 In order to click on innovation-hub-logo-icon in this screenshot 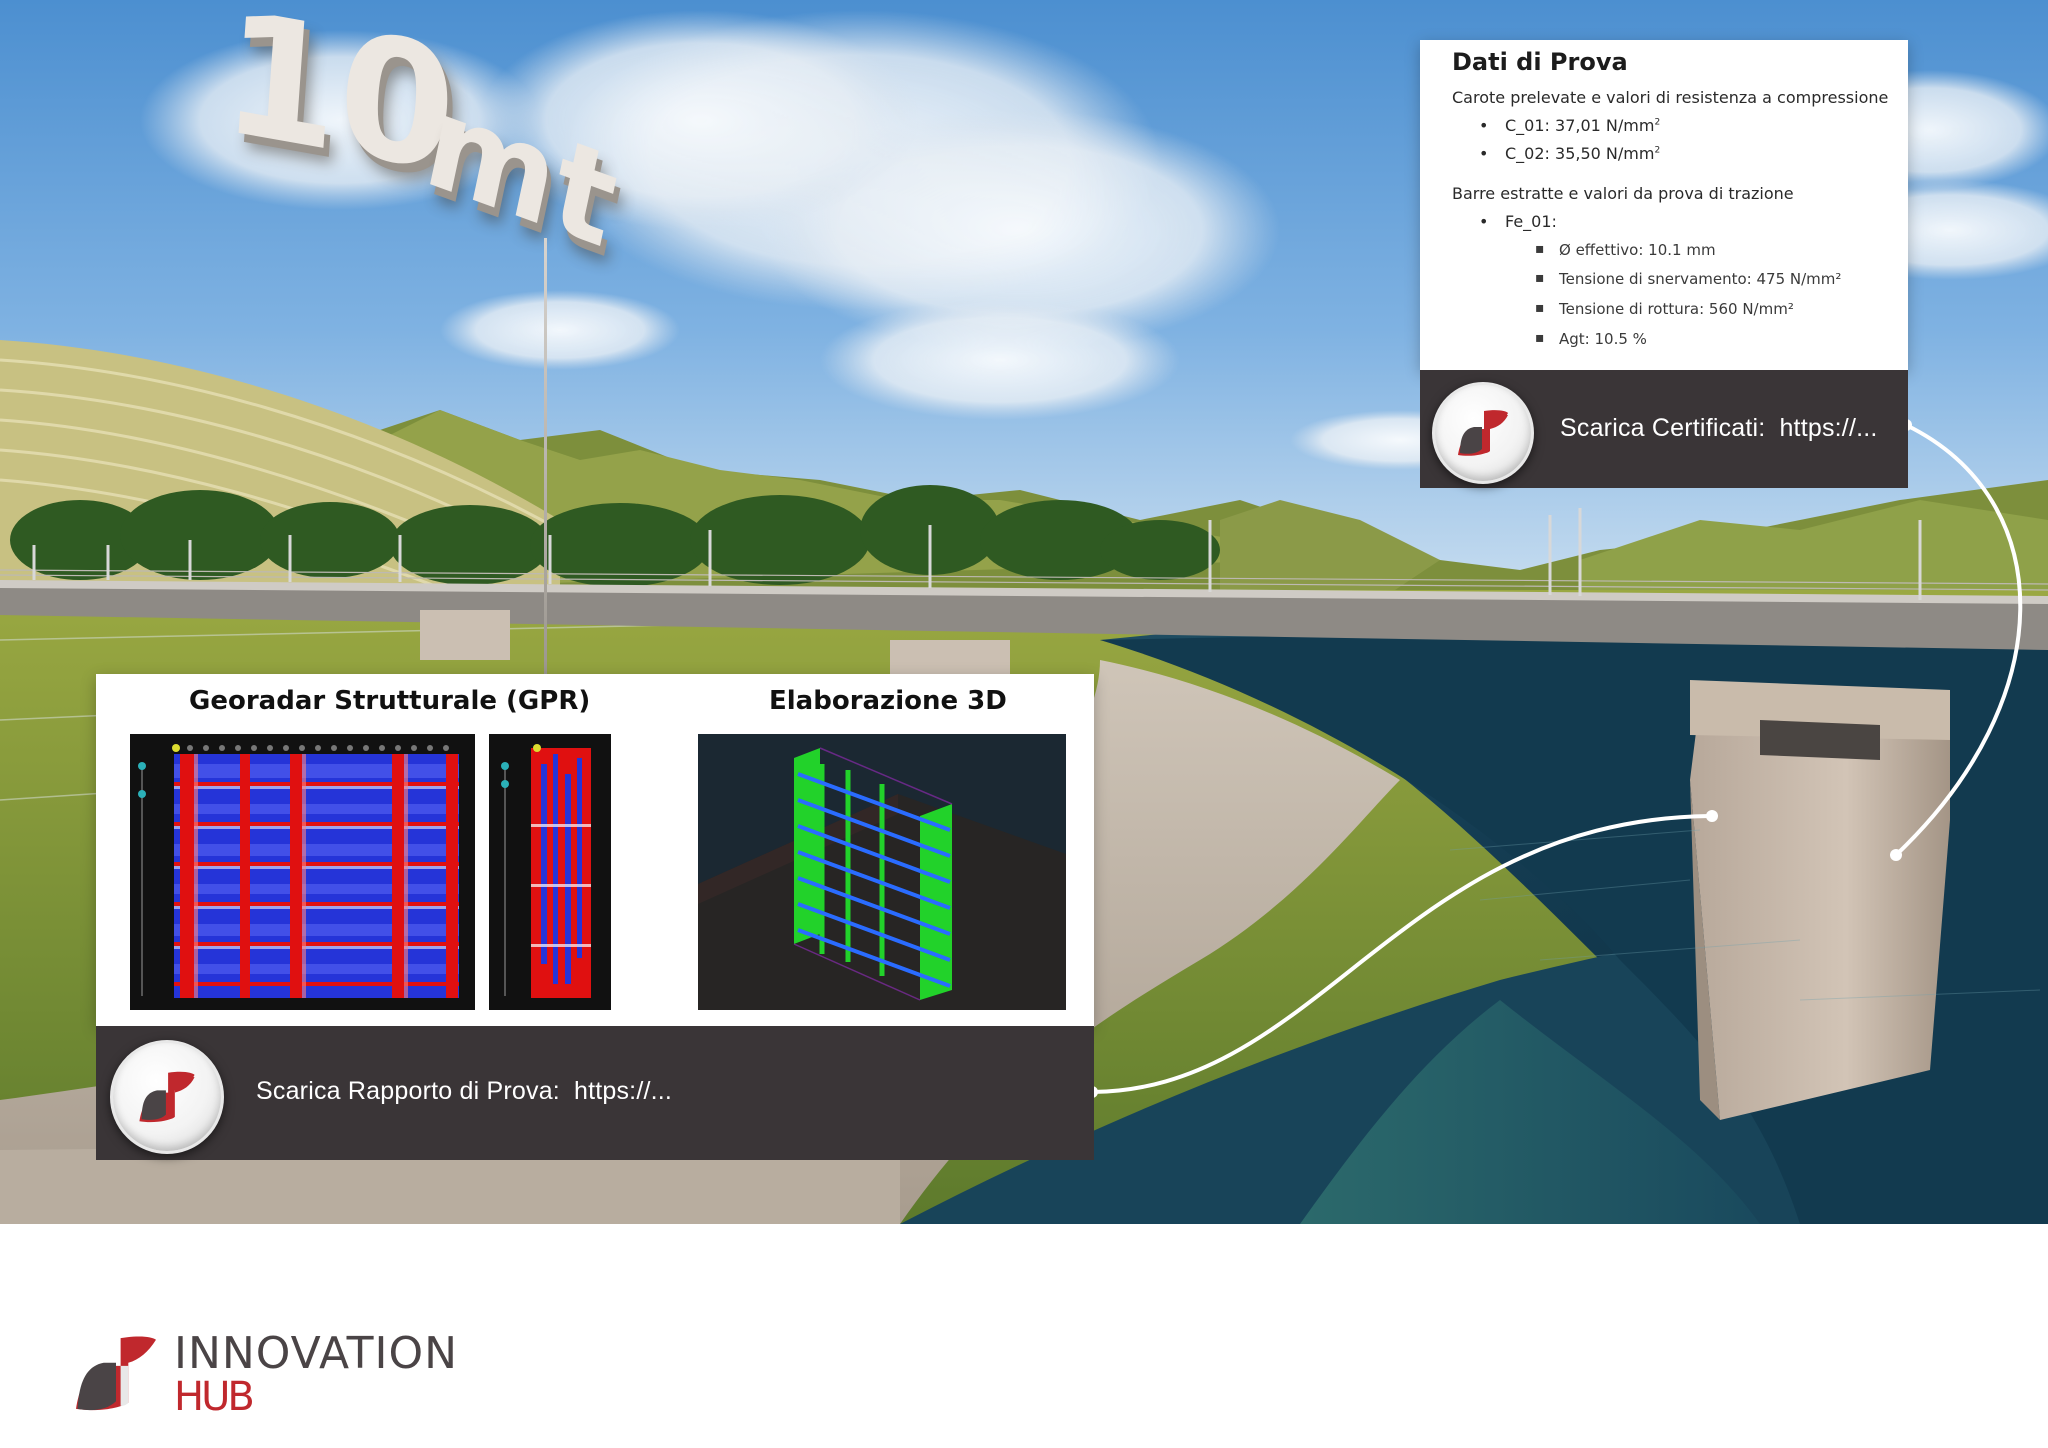, I will do `click(116, 1374)`.